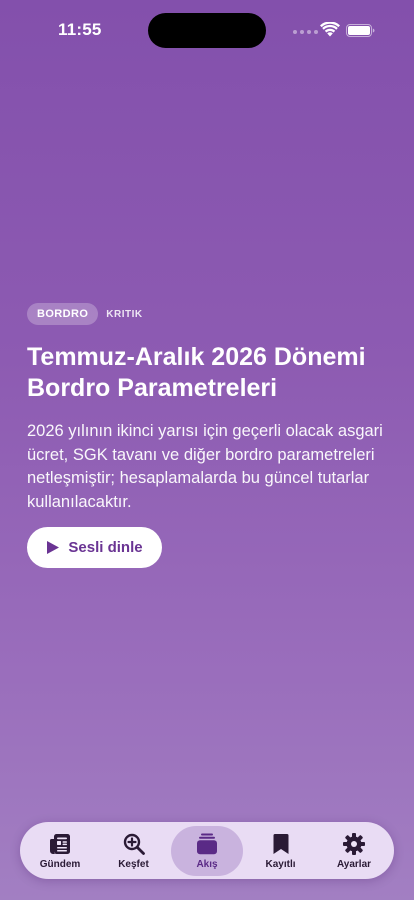  I want to click on tag-row: BORDRO KRITIK, so click(85, 314).